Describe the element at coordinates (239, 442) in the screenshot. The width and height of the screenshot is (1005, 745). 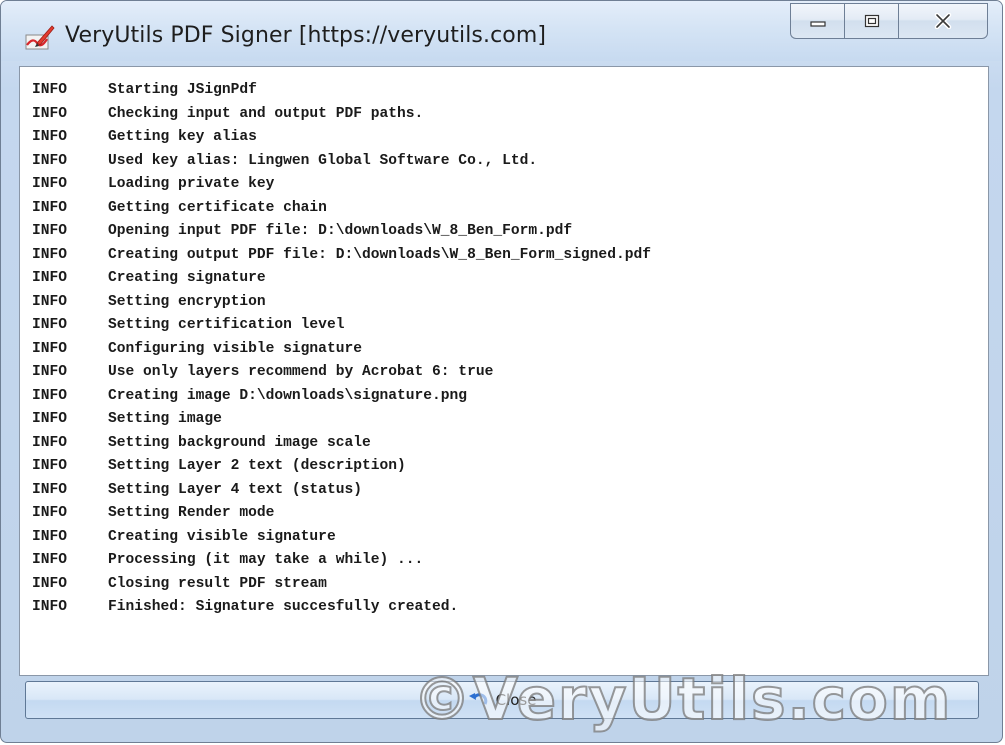
I see `log-message: Setting background image scale` at that location.